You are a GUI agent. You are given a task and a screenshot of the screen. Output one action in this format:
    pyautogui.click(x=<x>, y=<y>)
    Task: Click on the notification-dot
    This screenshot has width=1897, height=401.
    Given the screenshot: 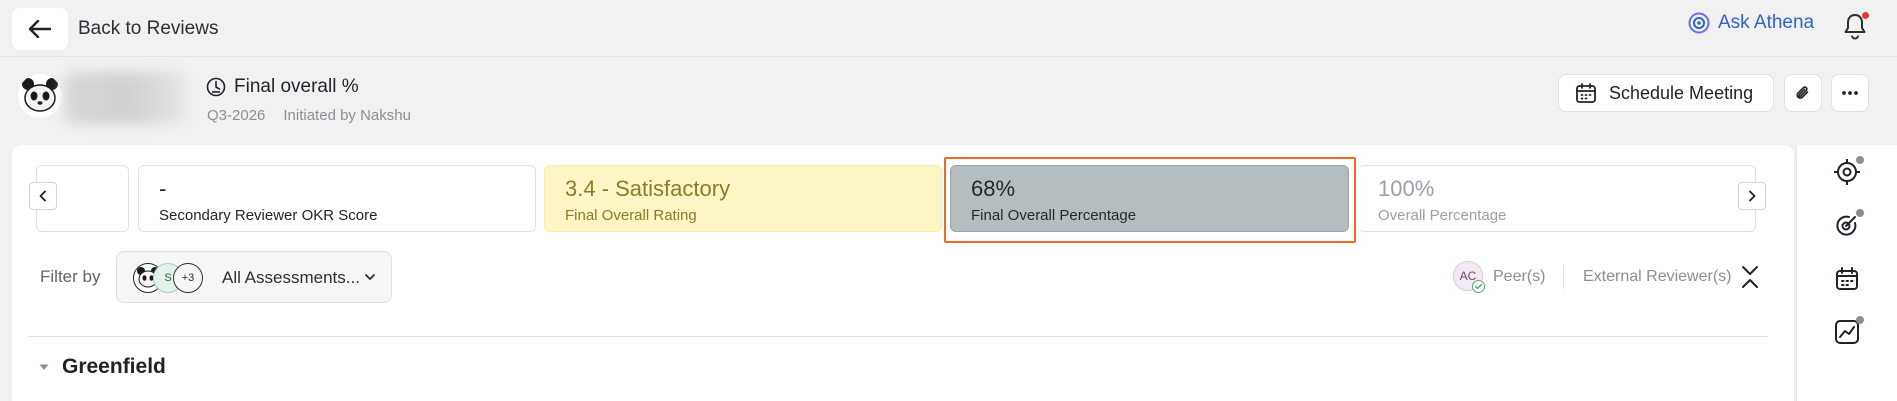 What is the action you would take?
    pyautogui.click(x=1865, y=15)
    